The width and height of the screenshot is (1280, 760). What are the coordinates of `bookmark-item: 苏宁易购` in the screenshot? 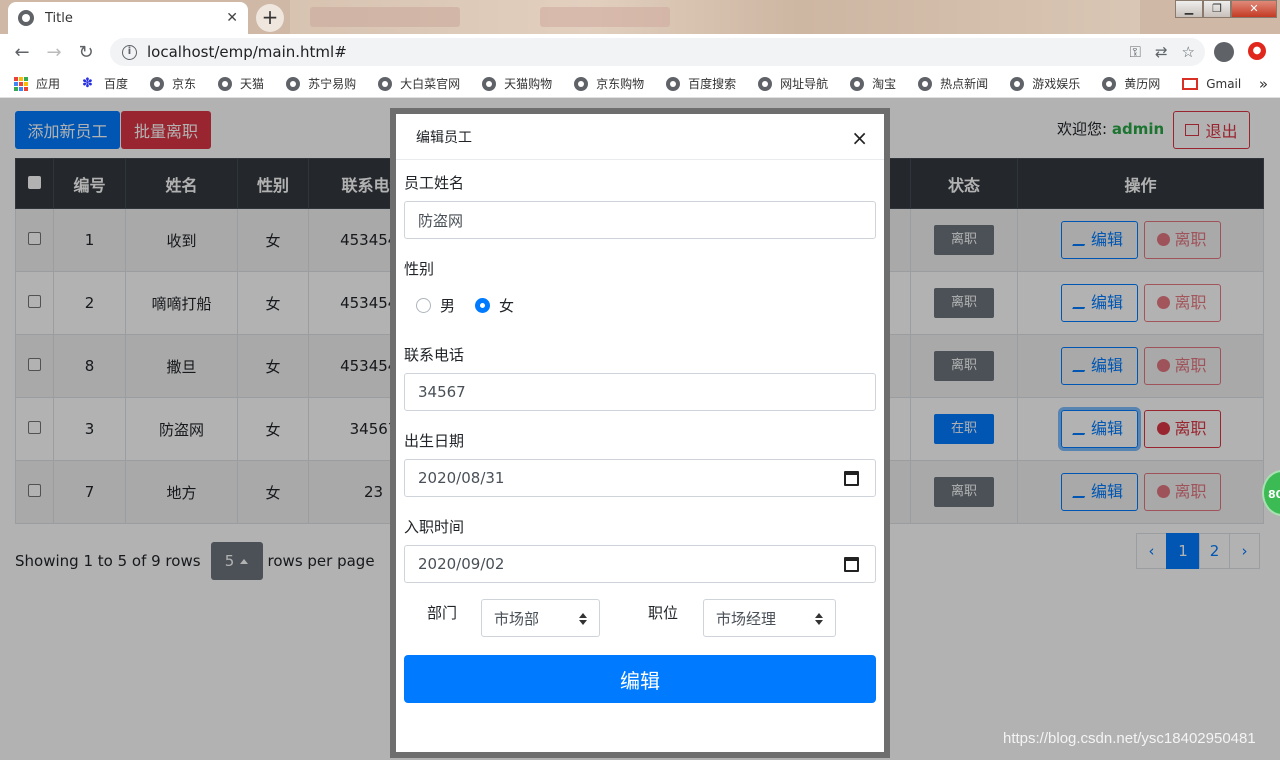 It's located at (321, 83).